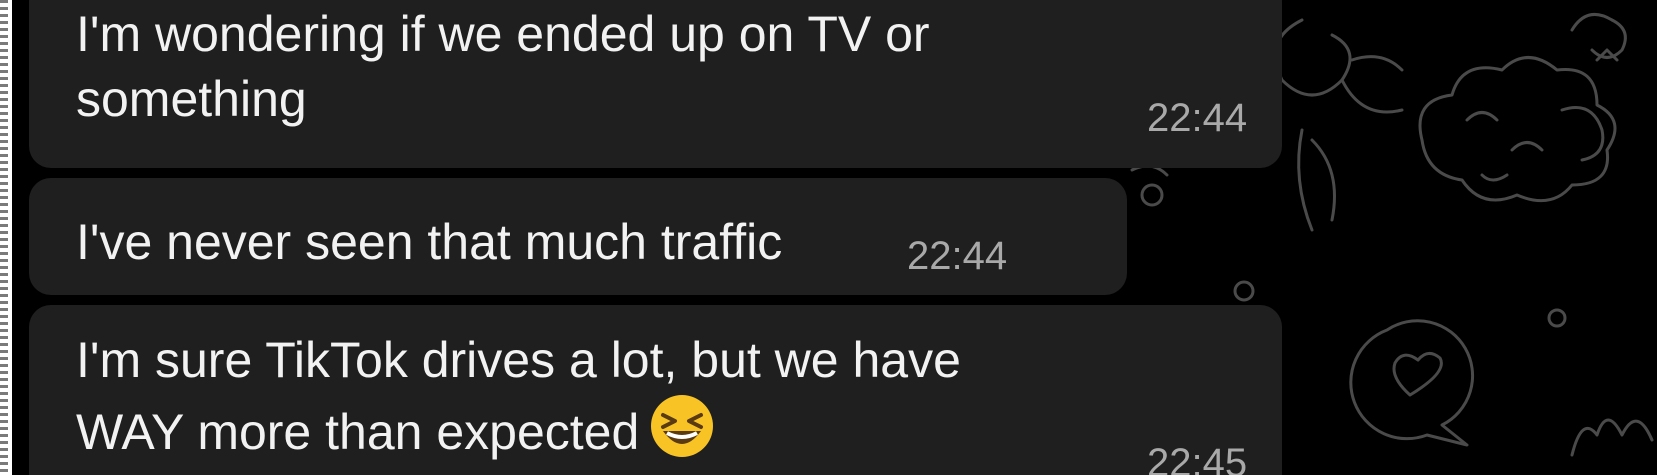 This screenshot has width=1657, height=475. I want to click on circle-doodle, so click(1244, 291).